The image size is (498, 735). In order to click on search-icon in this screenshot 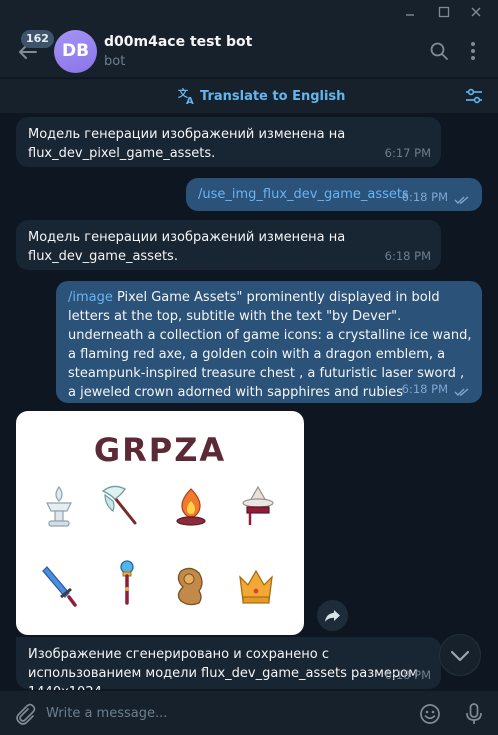, I will do `click(439, 51)`.